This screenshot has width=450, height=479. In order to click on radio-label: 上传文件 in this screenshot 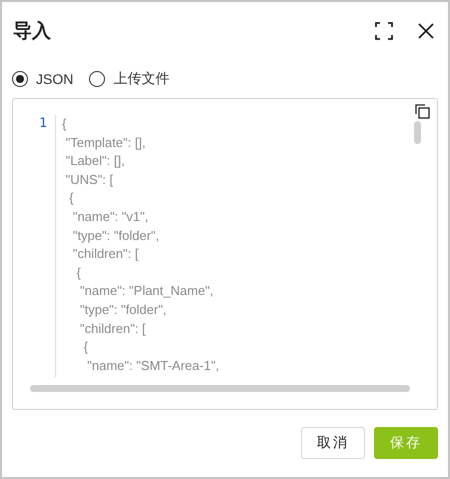, I will do `click(141, 79)`.